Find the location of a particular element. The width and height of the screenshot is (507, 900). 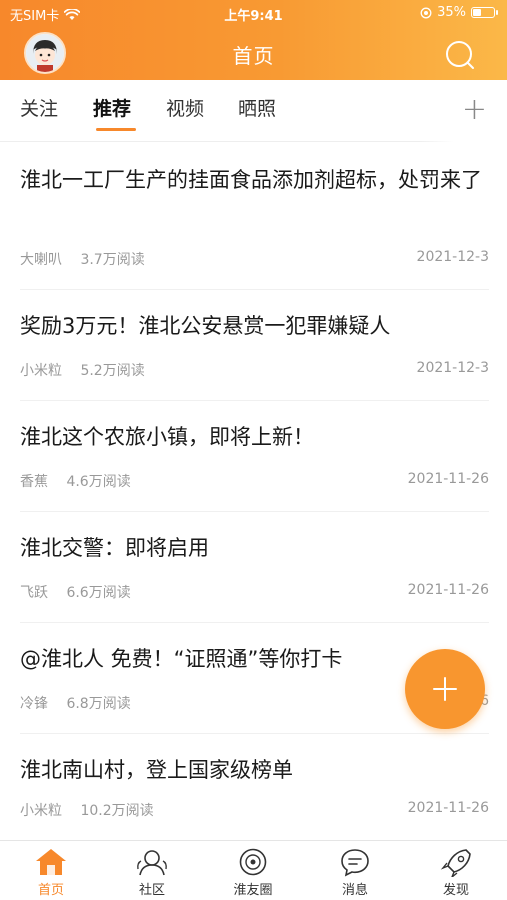

status-bar: 无SIM卡 上午9:41 35% is located at coordinates (253, 14).